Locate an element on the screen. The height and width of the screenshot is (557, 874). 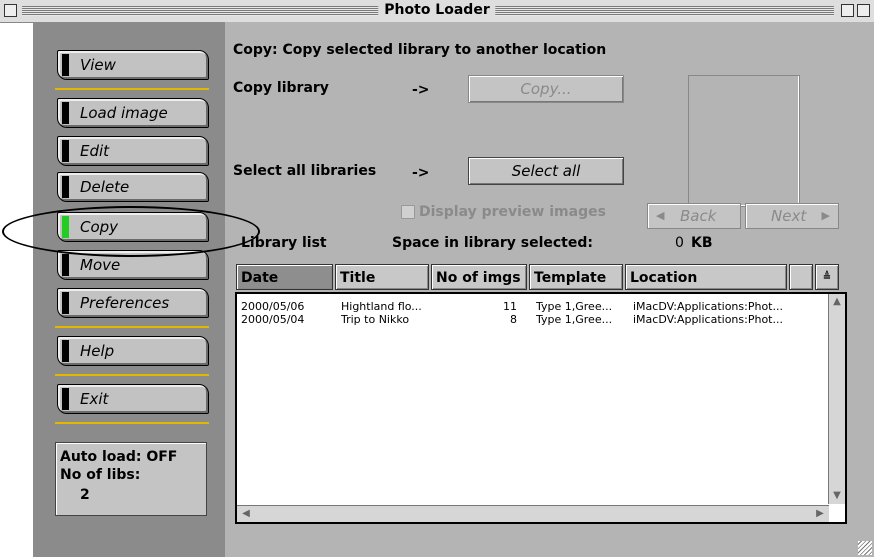
column-header-no-of-imgs: No of imgs is located at coordinates (479, 277).